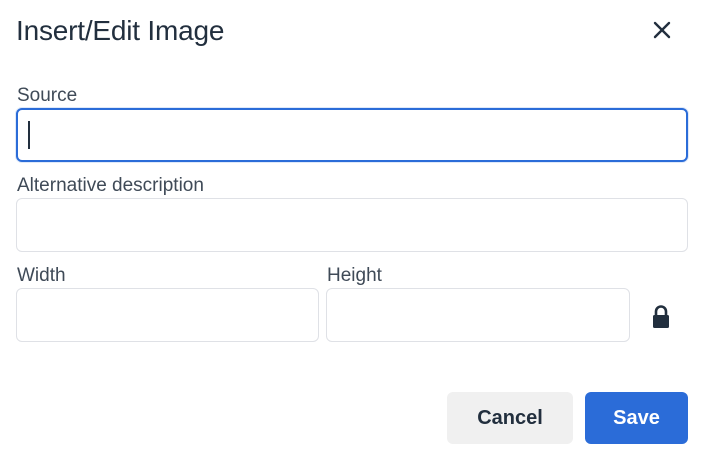 The image size is (702, 454). Describe the element at coordinates (167, 315) in the screenshot. I see `width-input` at that location.